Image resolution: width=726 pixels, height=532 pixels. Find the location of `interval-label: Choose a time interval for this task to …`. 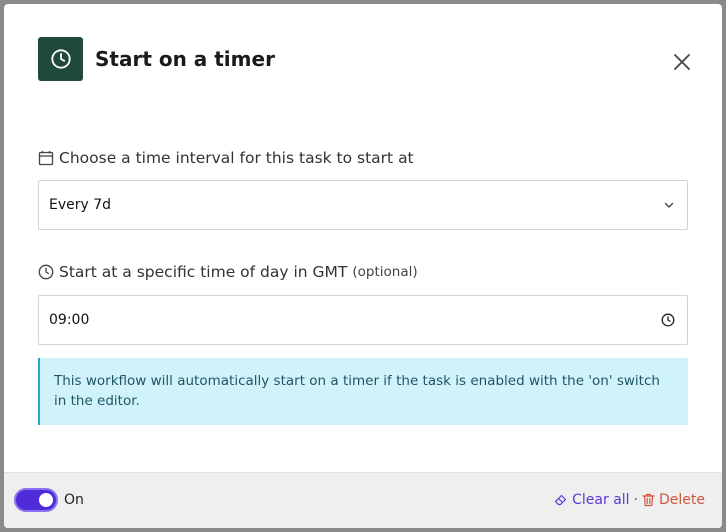

interval-label: Choose a time interval for this task to … is located at coordinates (226, 158).